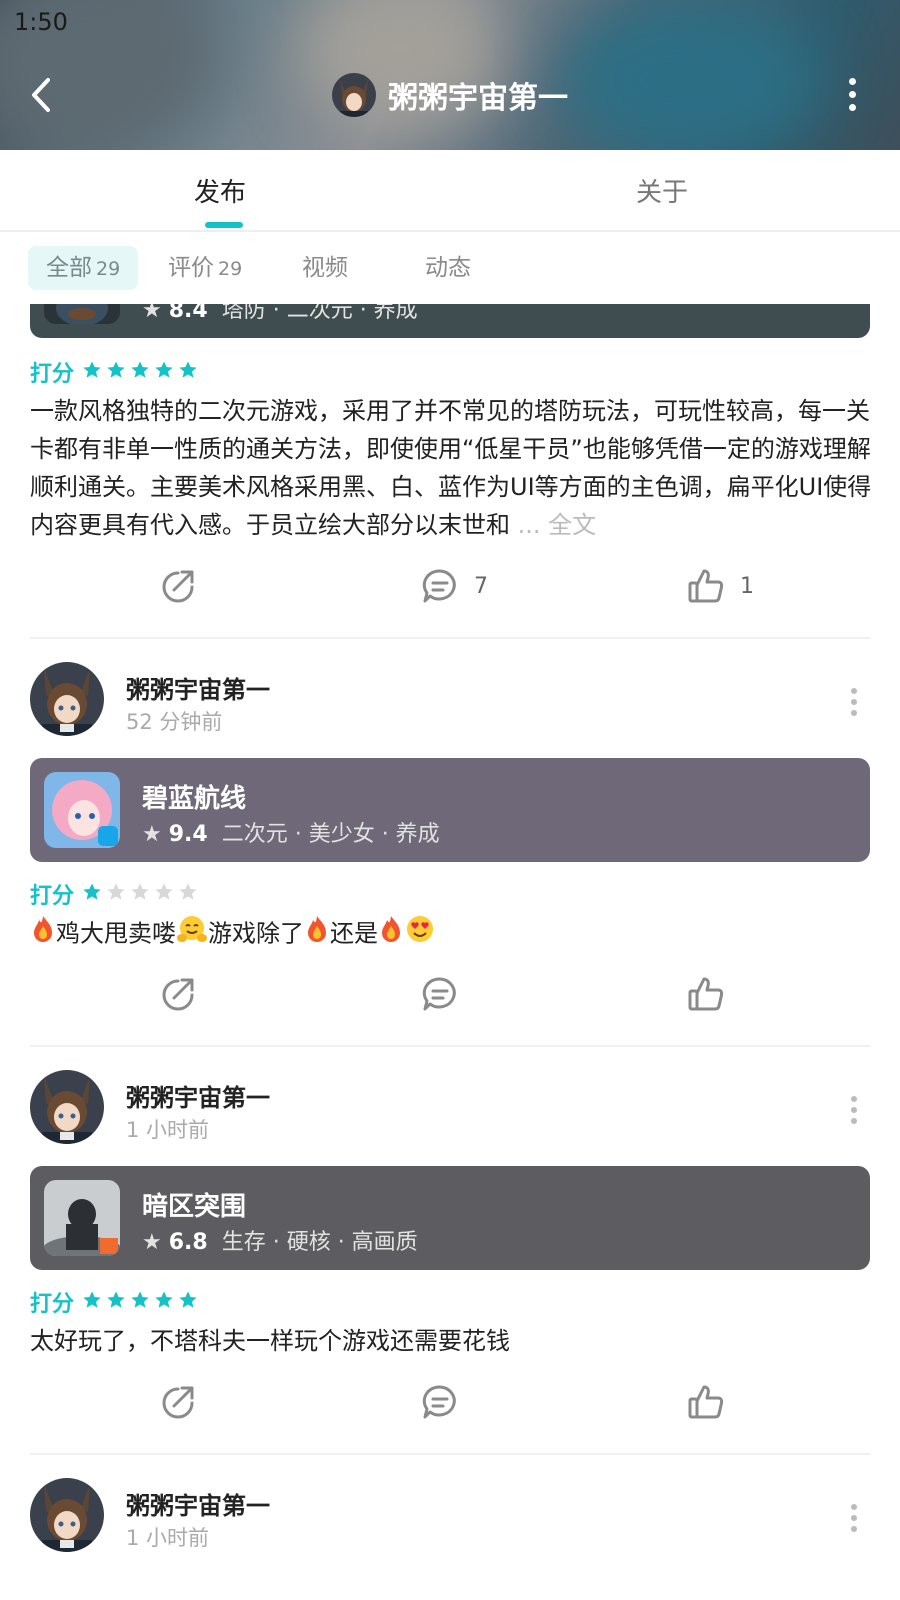 The width and height of the screenshot is (900, 1600). Describe the element at coordinates (194, 1207) in the screenshot. I see `game-name: 暗区突围` at that location.